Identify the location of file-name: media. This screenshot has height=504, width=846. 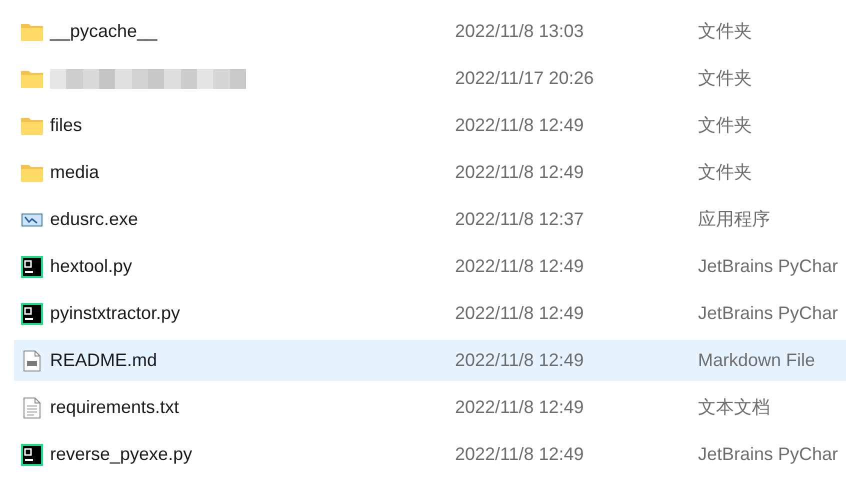
(75, 172).